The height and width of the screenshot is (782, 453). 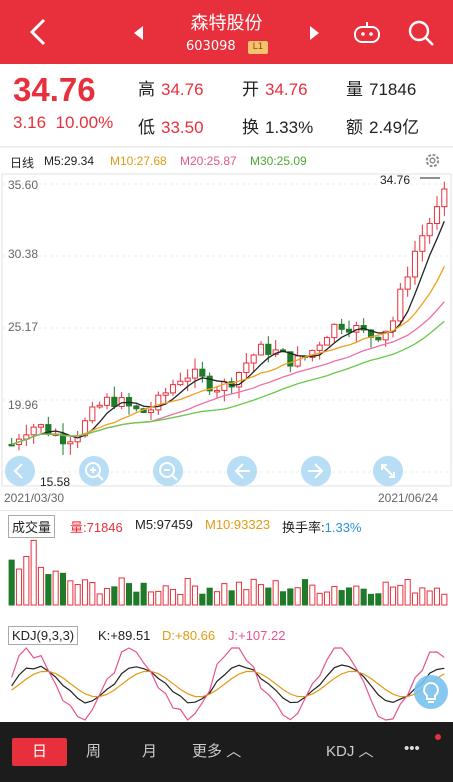 I want to click on y-label-3: 25.17, so click(x=23, y=327).